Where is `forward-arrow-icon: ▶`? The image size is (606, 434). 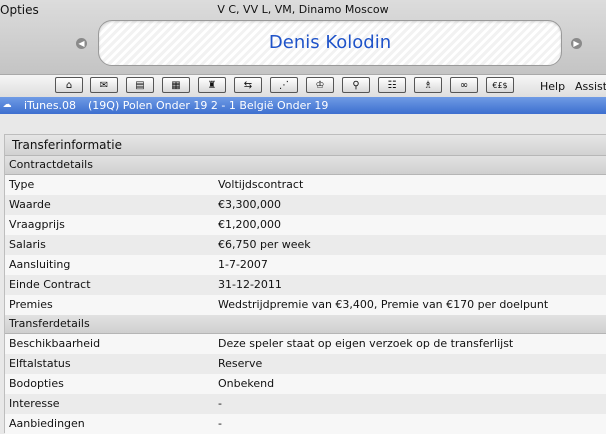
forward-arrow-icon: ▶ is located at coordinates (576, 43).